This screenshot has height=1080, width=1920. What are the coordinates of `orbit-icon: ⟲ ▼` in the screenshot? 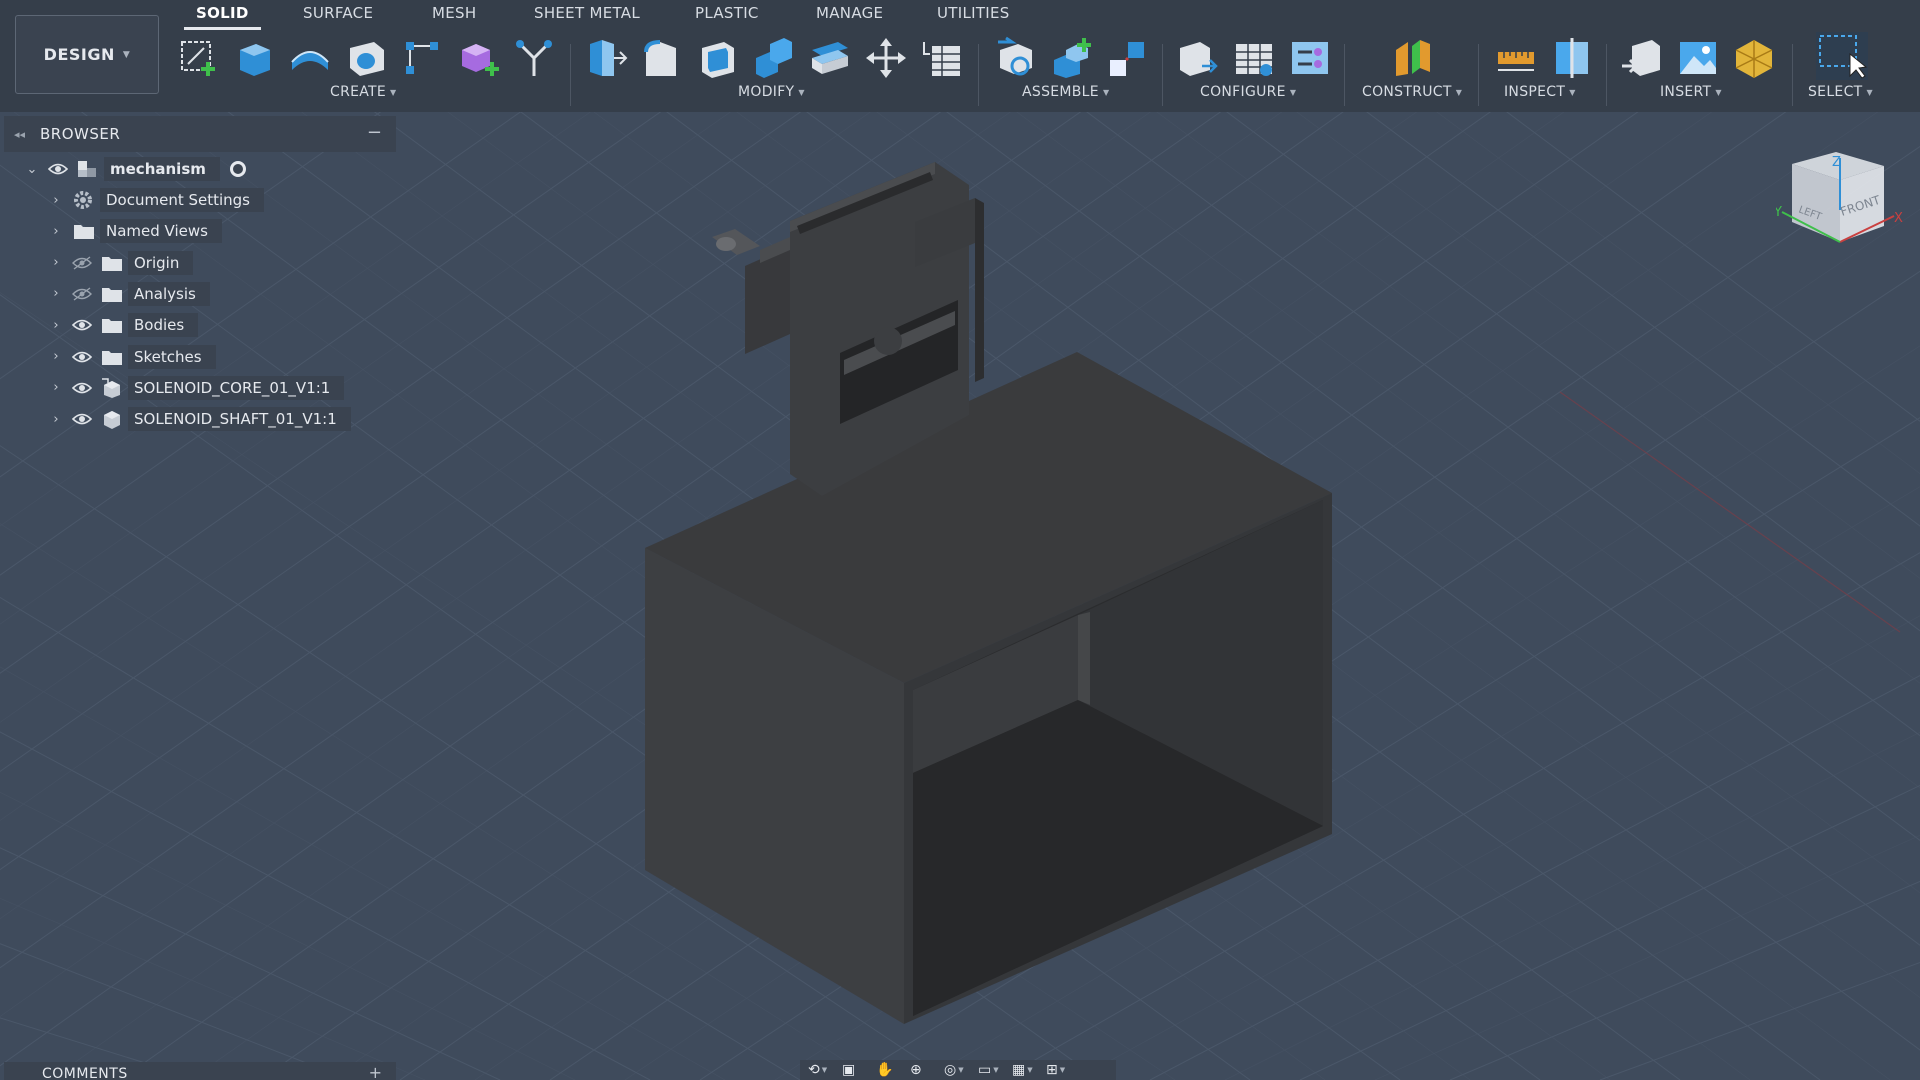 It's located at (821, 1070).